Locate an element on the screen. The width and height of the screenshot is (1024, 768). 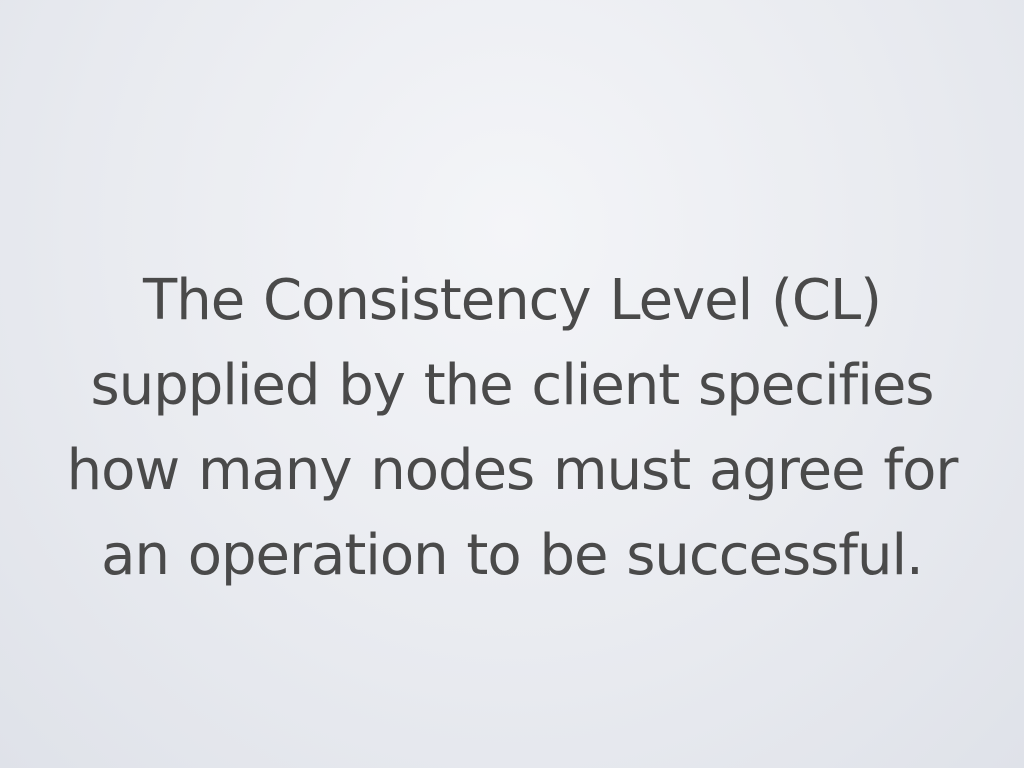
text-line-3: how many nodes must agree for is located at coordinates (512, 470).